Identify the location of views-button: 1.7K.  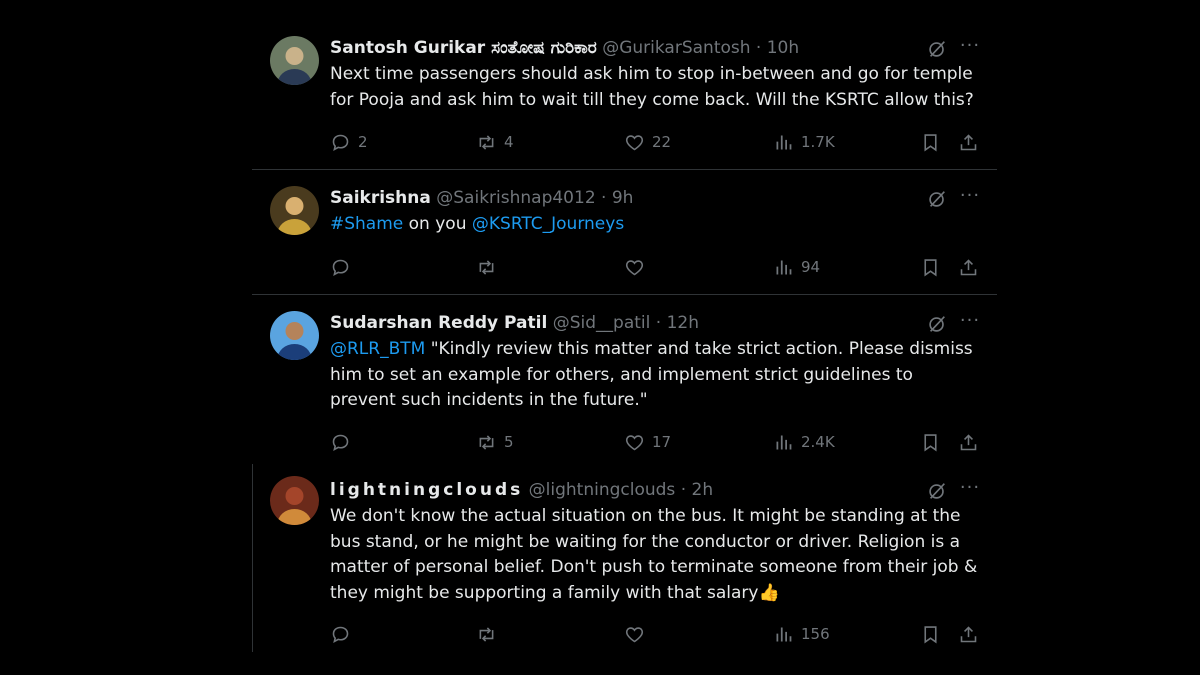
(804, 142).